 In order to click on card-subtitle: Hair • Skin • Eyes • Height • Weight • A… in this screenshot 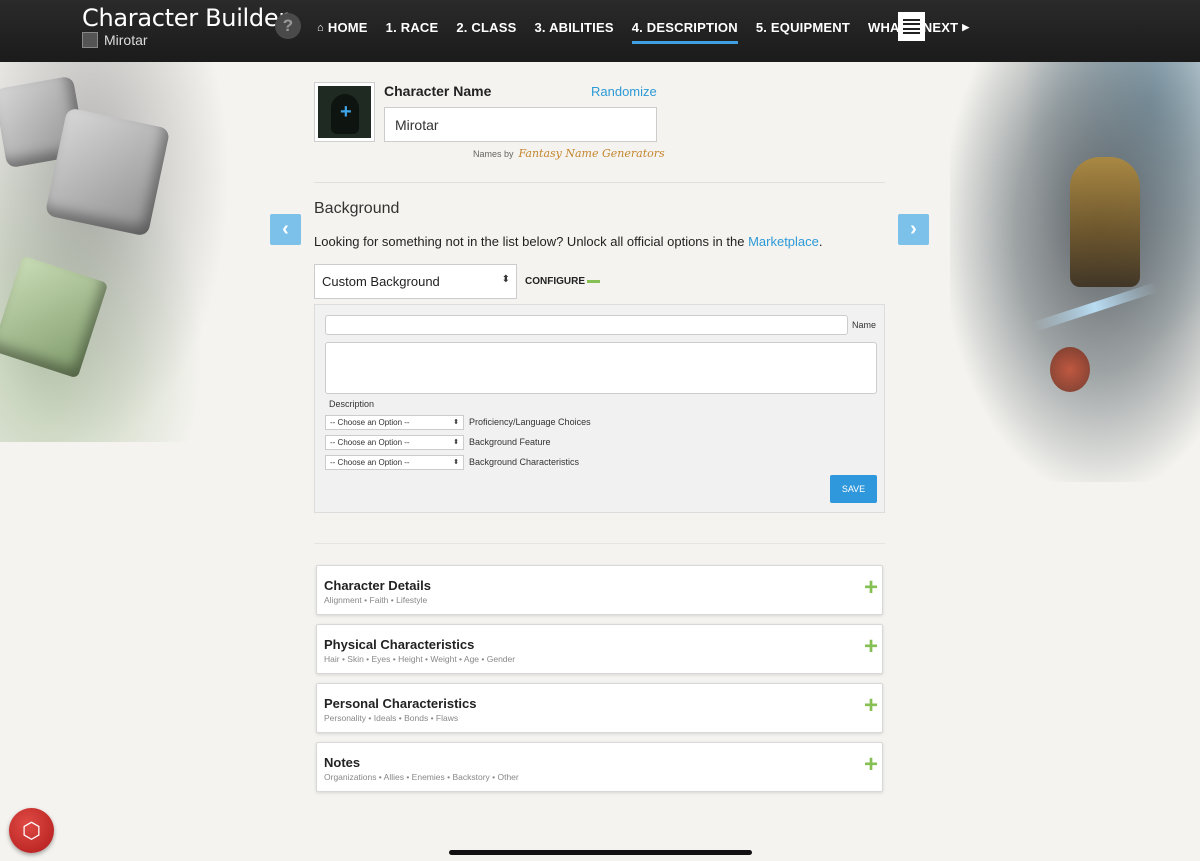, I will do `click(420, 659)`.